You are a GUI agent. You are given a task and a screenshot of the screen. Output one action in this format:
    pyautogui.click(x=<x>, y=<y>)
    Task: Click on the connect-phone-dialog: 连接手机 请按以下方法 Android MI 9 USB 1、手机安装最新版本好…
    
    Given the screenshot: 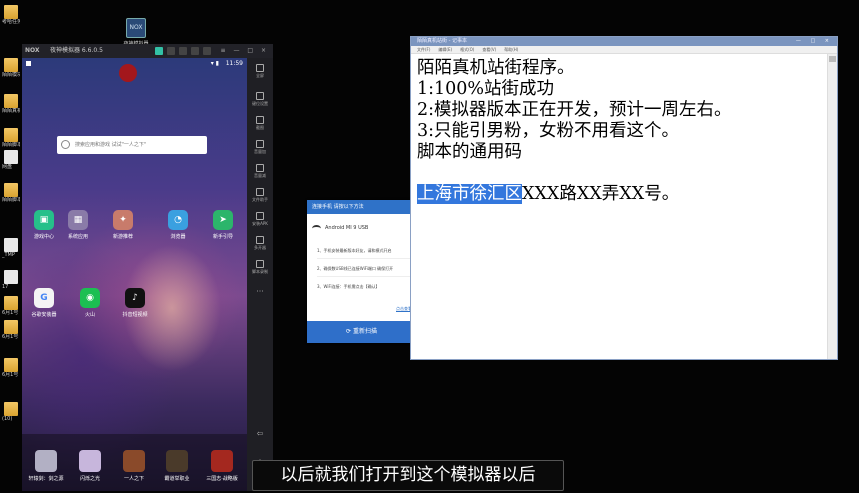 What is the action you would take?
    pyautogui.click(x=361, y=271)
    